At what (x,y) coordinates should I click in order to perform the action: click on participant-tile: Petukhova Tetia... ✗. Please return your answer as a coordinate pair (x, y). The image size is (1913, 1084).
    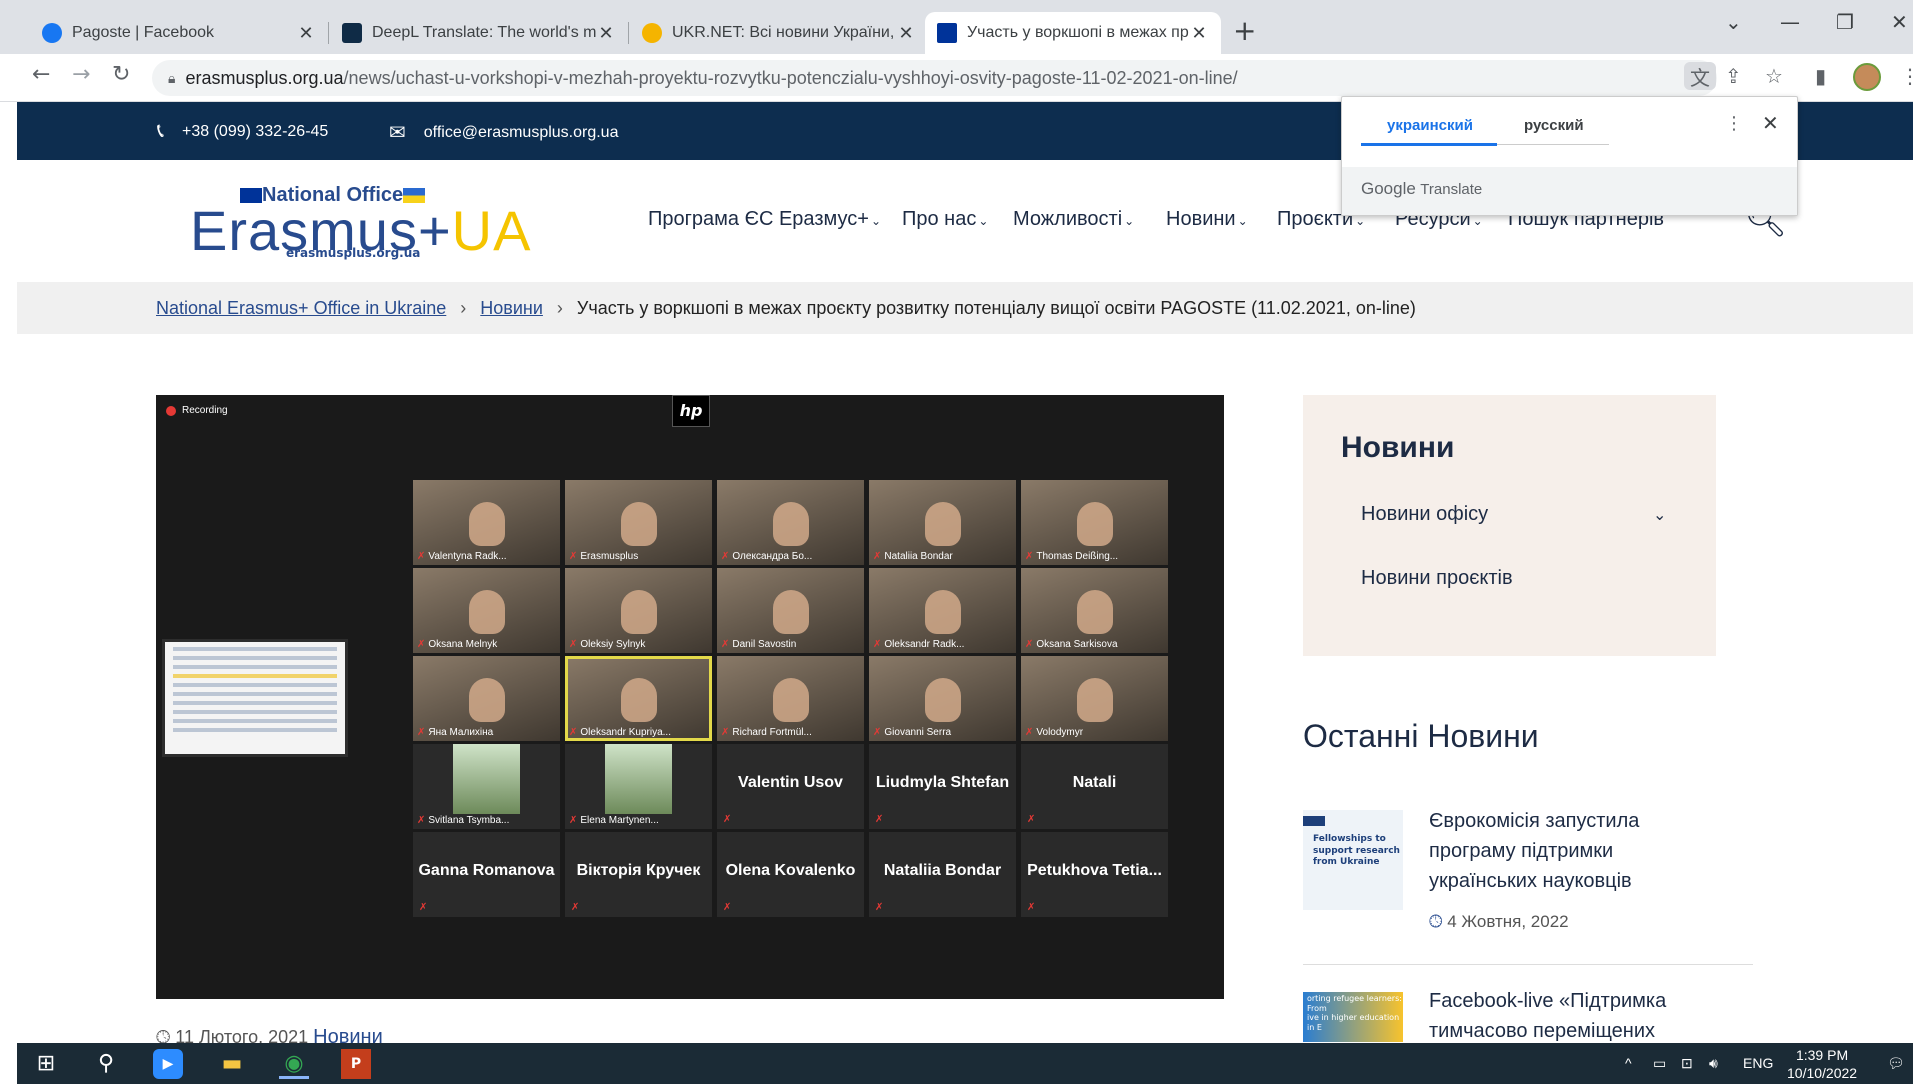
    Looking at the image, I should click on (1094, 874).